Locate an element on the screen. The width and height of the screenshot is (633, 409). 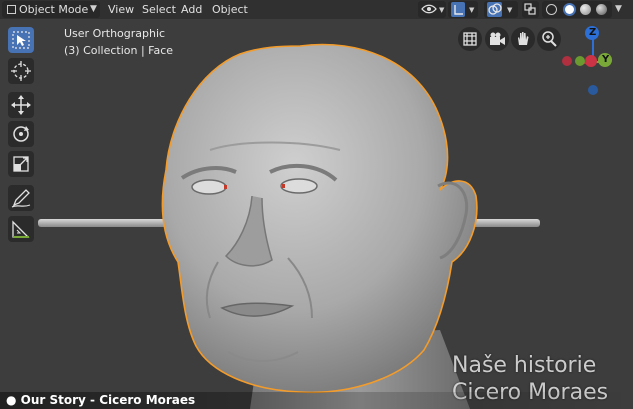
material-shading-icon is located at coordinates (585, 9).